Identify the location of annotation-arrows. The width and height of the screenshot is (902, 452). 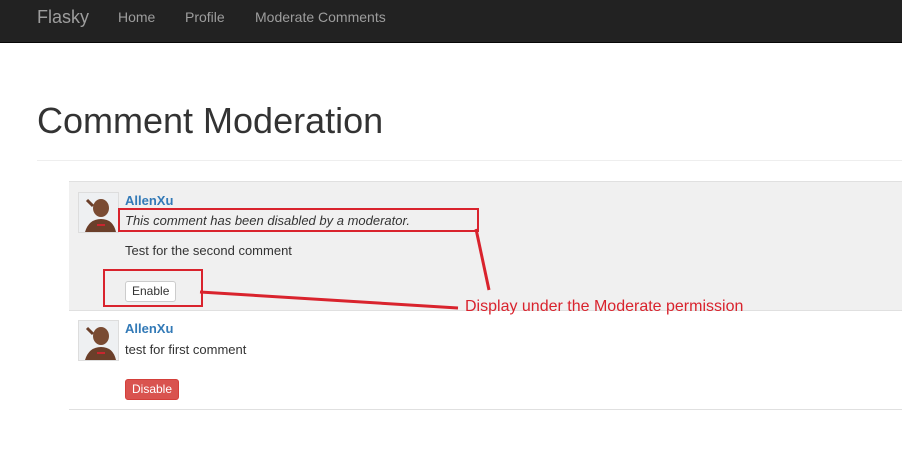
(345, 269).